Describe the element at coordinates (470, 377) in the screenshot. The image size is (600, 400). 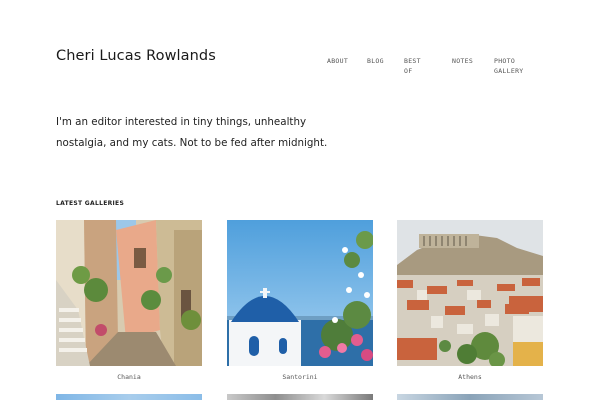
I see `gallery-caption-athens: Athens` at that location.